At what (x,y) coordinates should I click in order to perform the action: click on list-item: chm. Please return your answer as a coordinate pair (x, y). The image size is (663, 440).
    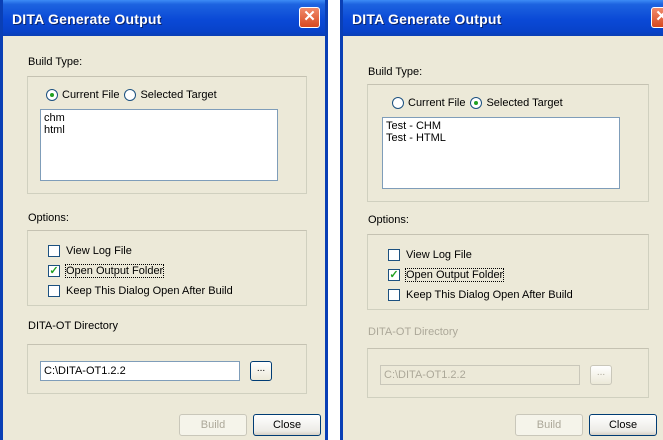
    Looking at the image, I should click on (159, 118).